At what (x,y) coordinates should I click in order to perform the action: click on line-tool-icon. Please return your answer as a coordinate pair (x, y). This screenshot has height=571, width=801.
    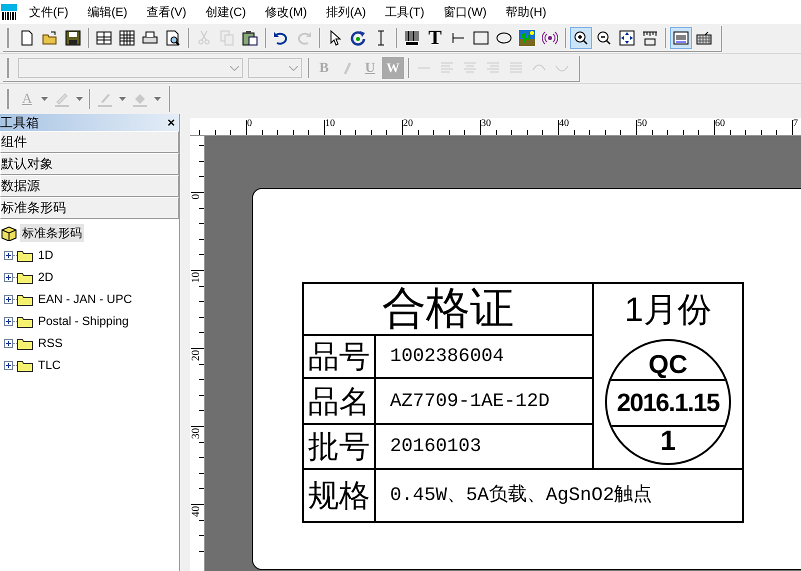
    Looking at the image, I should click on (458, 38).